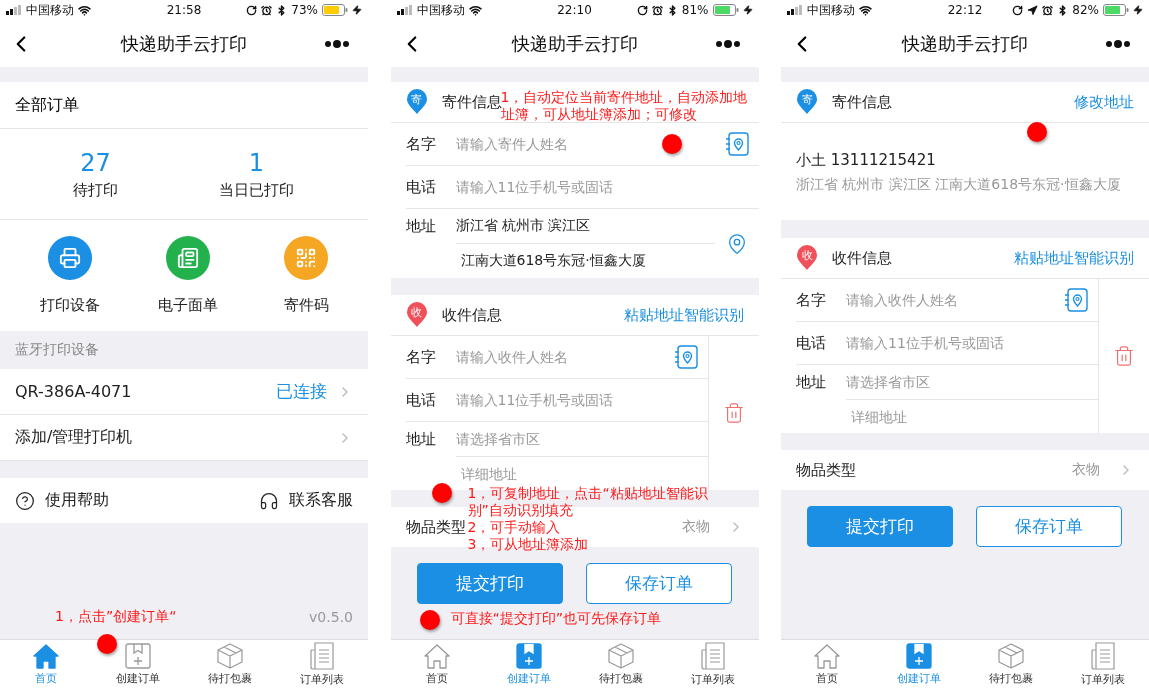  I want to click on section-header: 蓝牙打印设备, so click(57, 349).